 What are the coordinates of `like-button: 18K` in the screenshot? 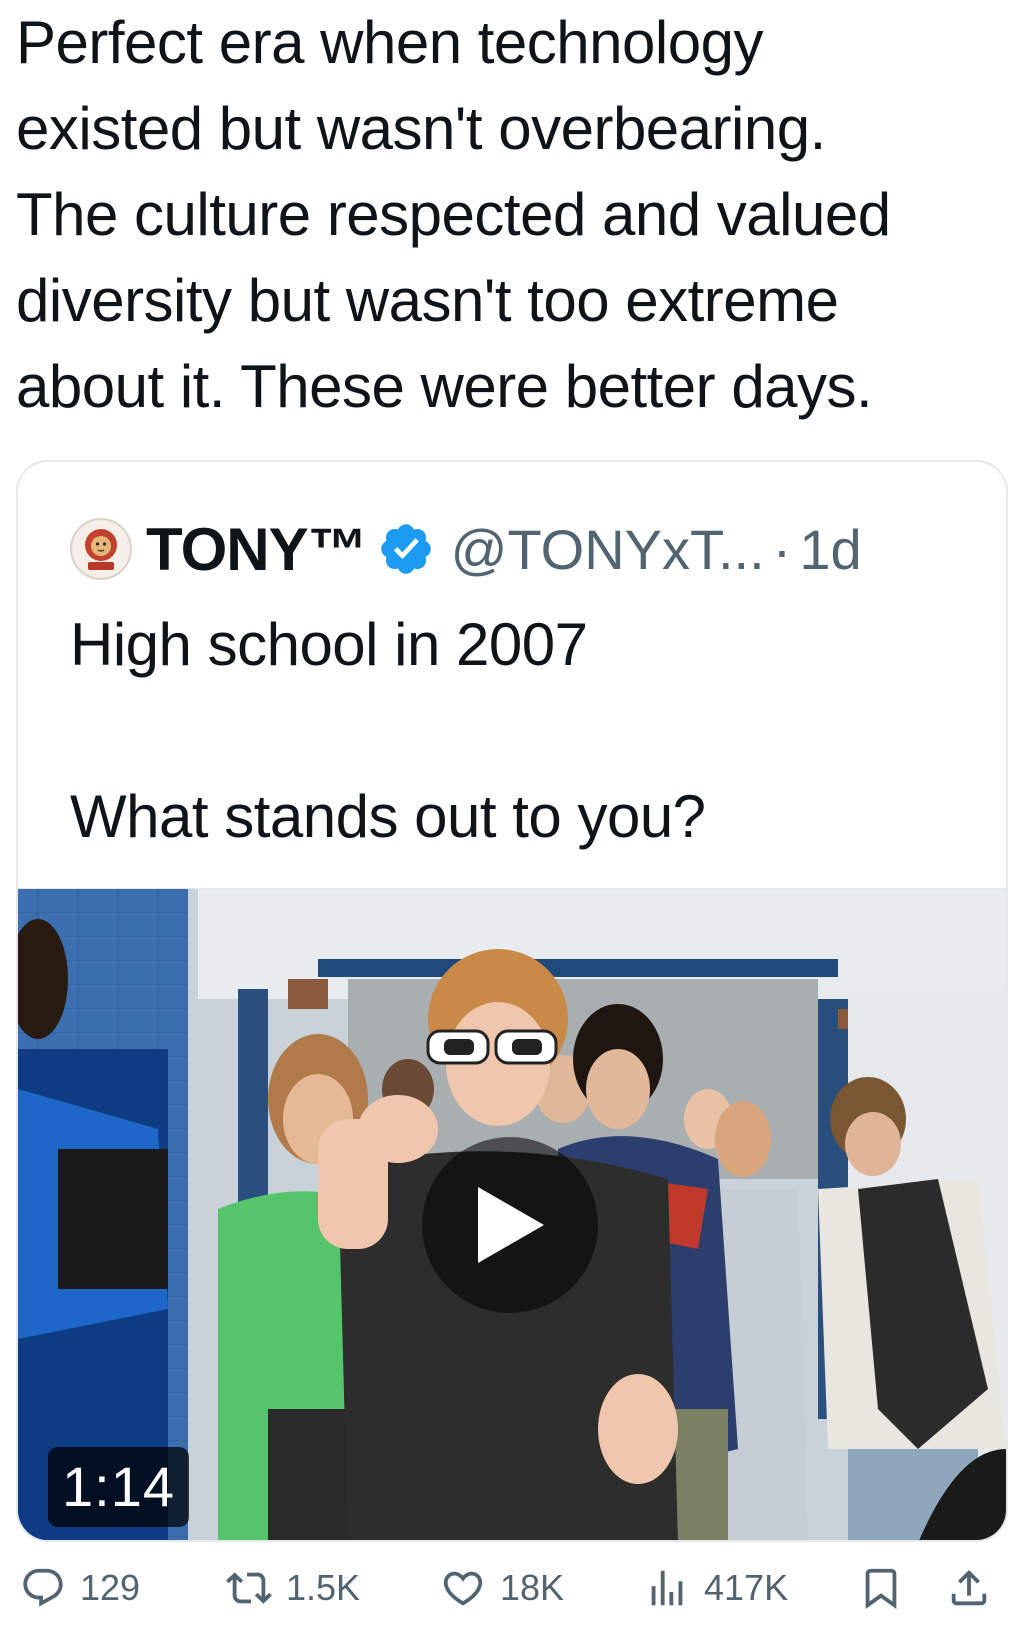 It's located at (502, 1588).